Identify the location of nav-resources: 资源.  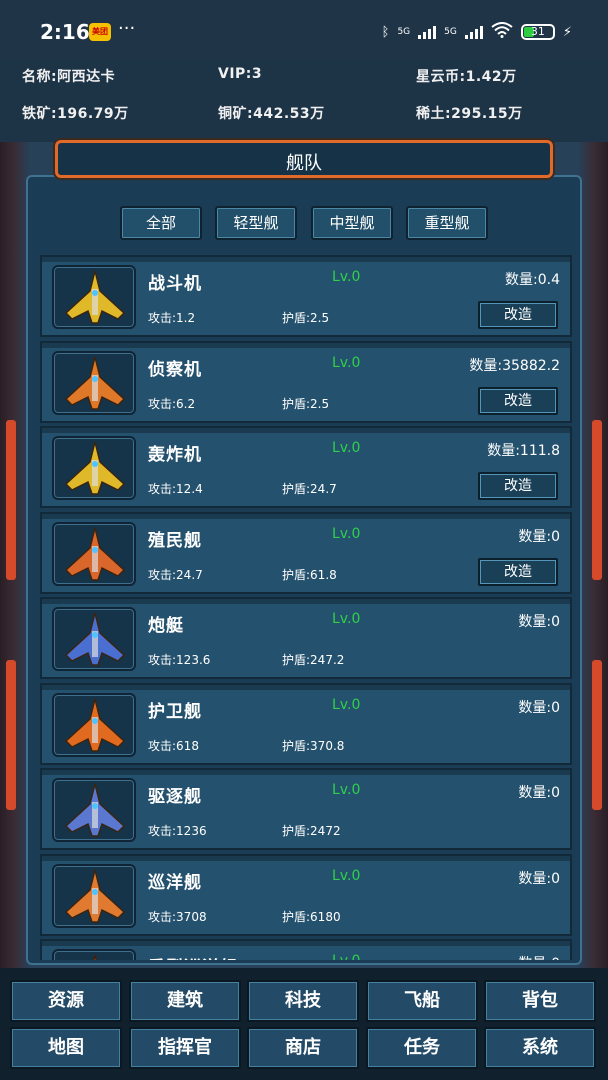
(66, 1001).